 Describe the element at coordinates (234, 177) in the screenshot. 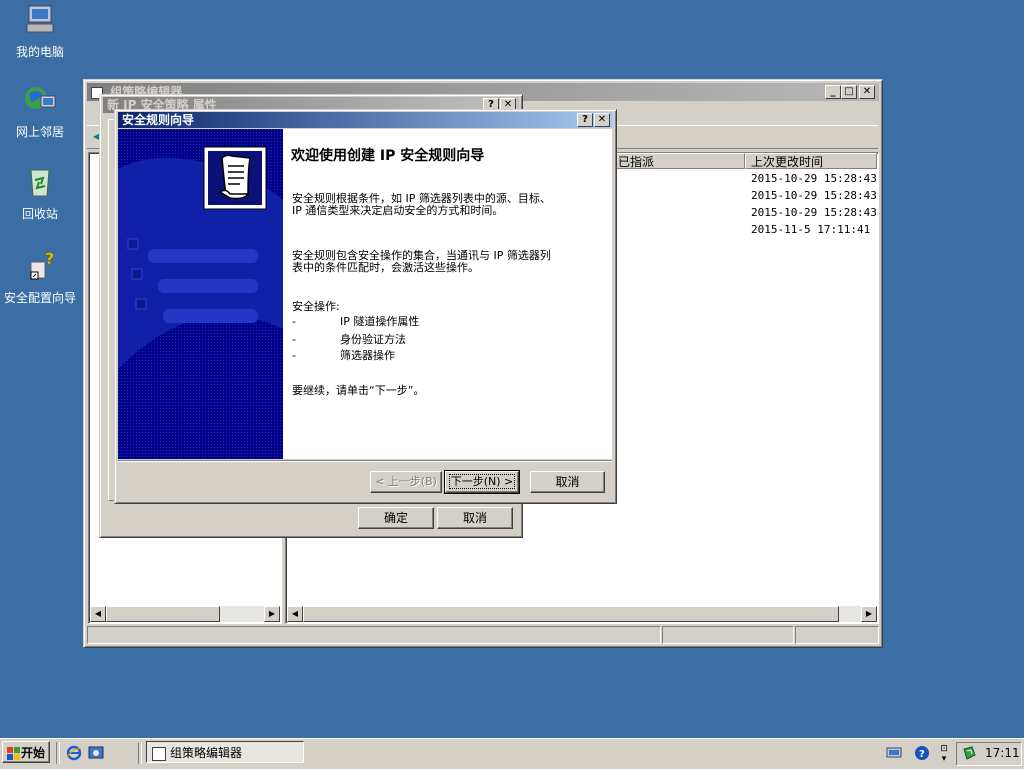

I see `document-scroll-icon` at that location.